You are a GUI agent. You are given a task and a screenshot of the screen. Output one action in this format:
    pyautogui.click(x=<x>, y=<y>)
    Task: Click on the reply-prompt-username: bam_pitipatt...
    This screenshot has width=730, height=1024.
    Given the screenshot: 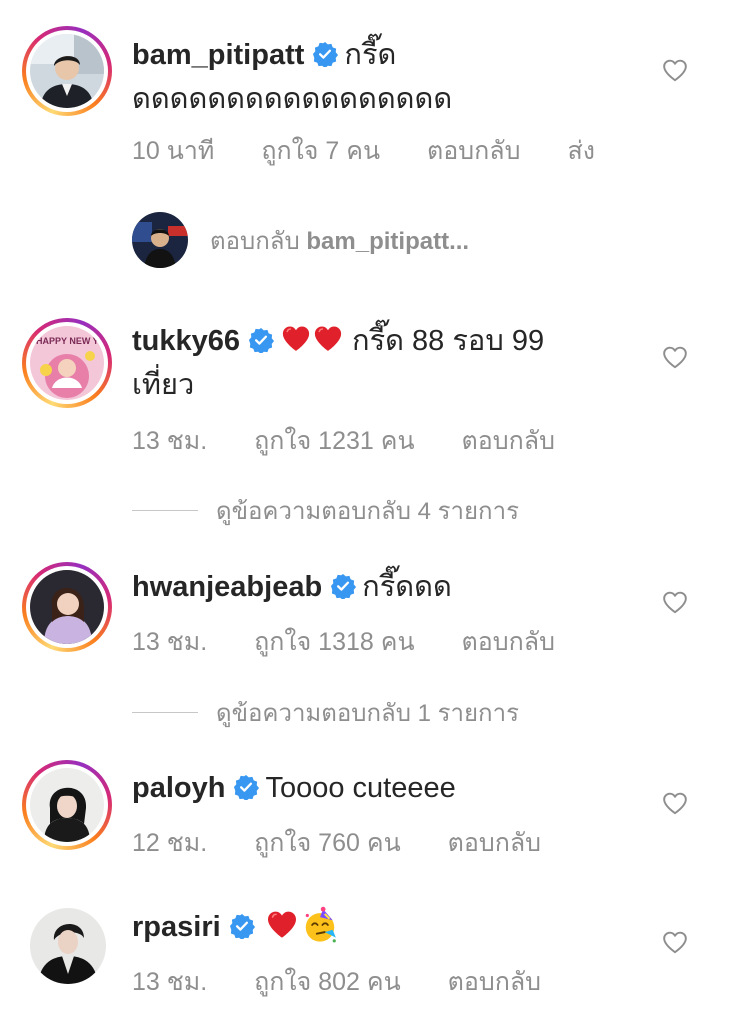 What is the action you would take?
    pyautogui.click(x=388, y=241)
    